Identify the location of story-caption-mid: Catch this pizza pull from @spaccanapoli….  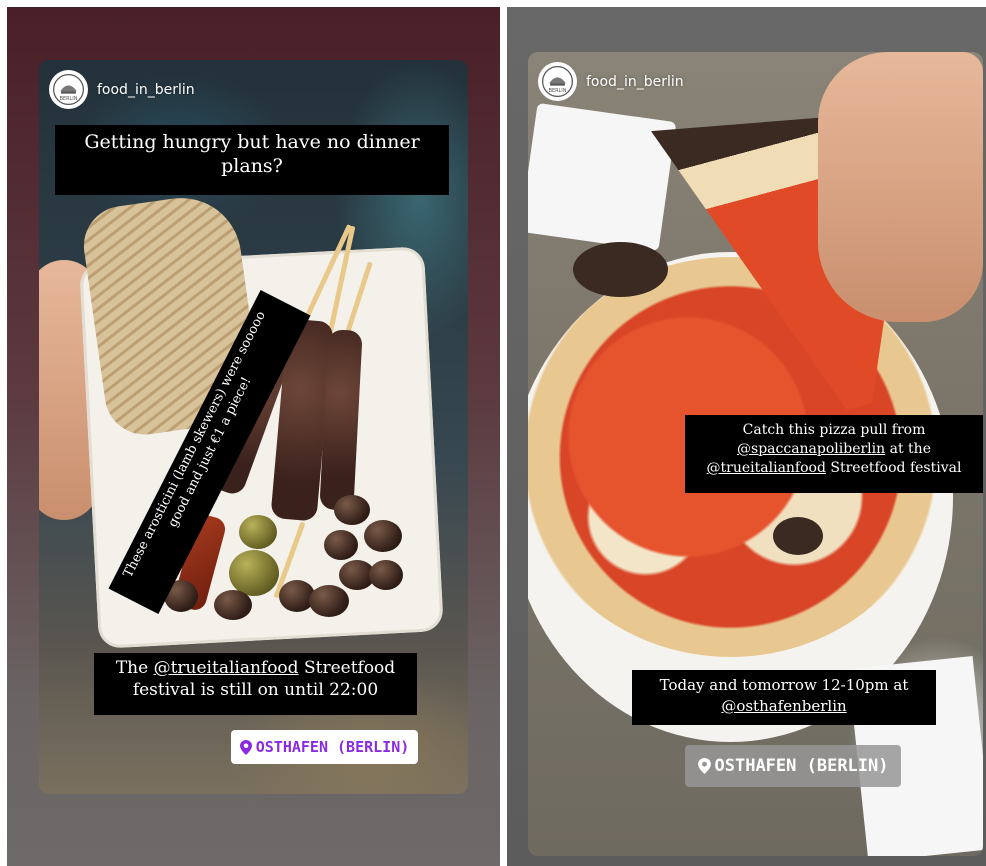
(834, 454).